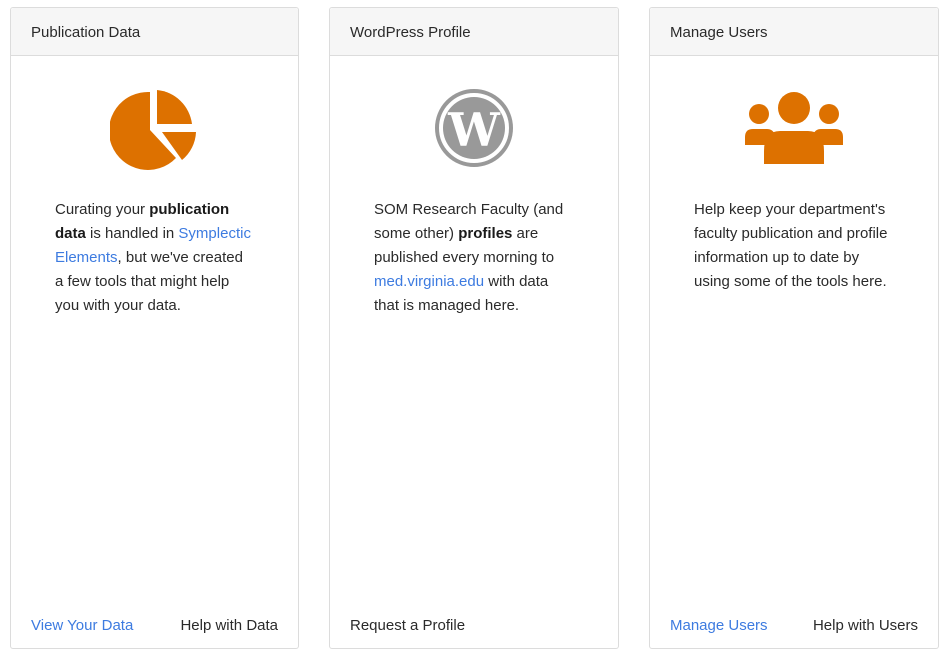 The image size is (950, 659). I want to click on svg-text: W, so click(474, 130).